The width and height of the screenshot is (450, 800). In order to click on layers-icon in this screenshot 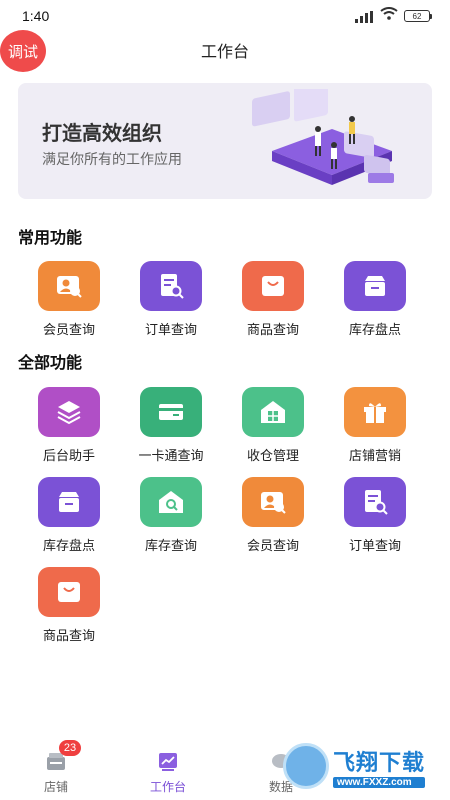, I will do `click(69, 412)`.